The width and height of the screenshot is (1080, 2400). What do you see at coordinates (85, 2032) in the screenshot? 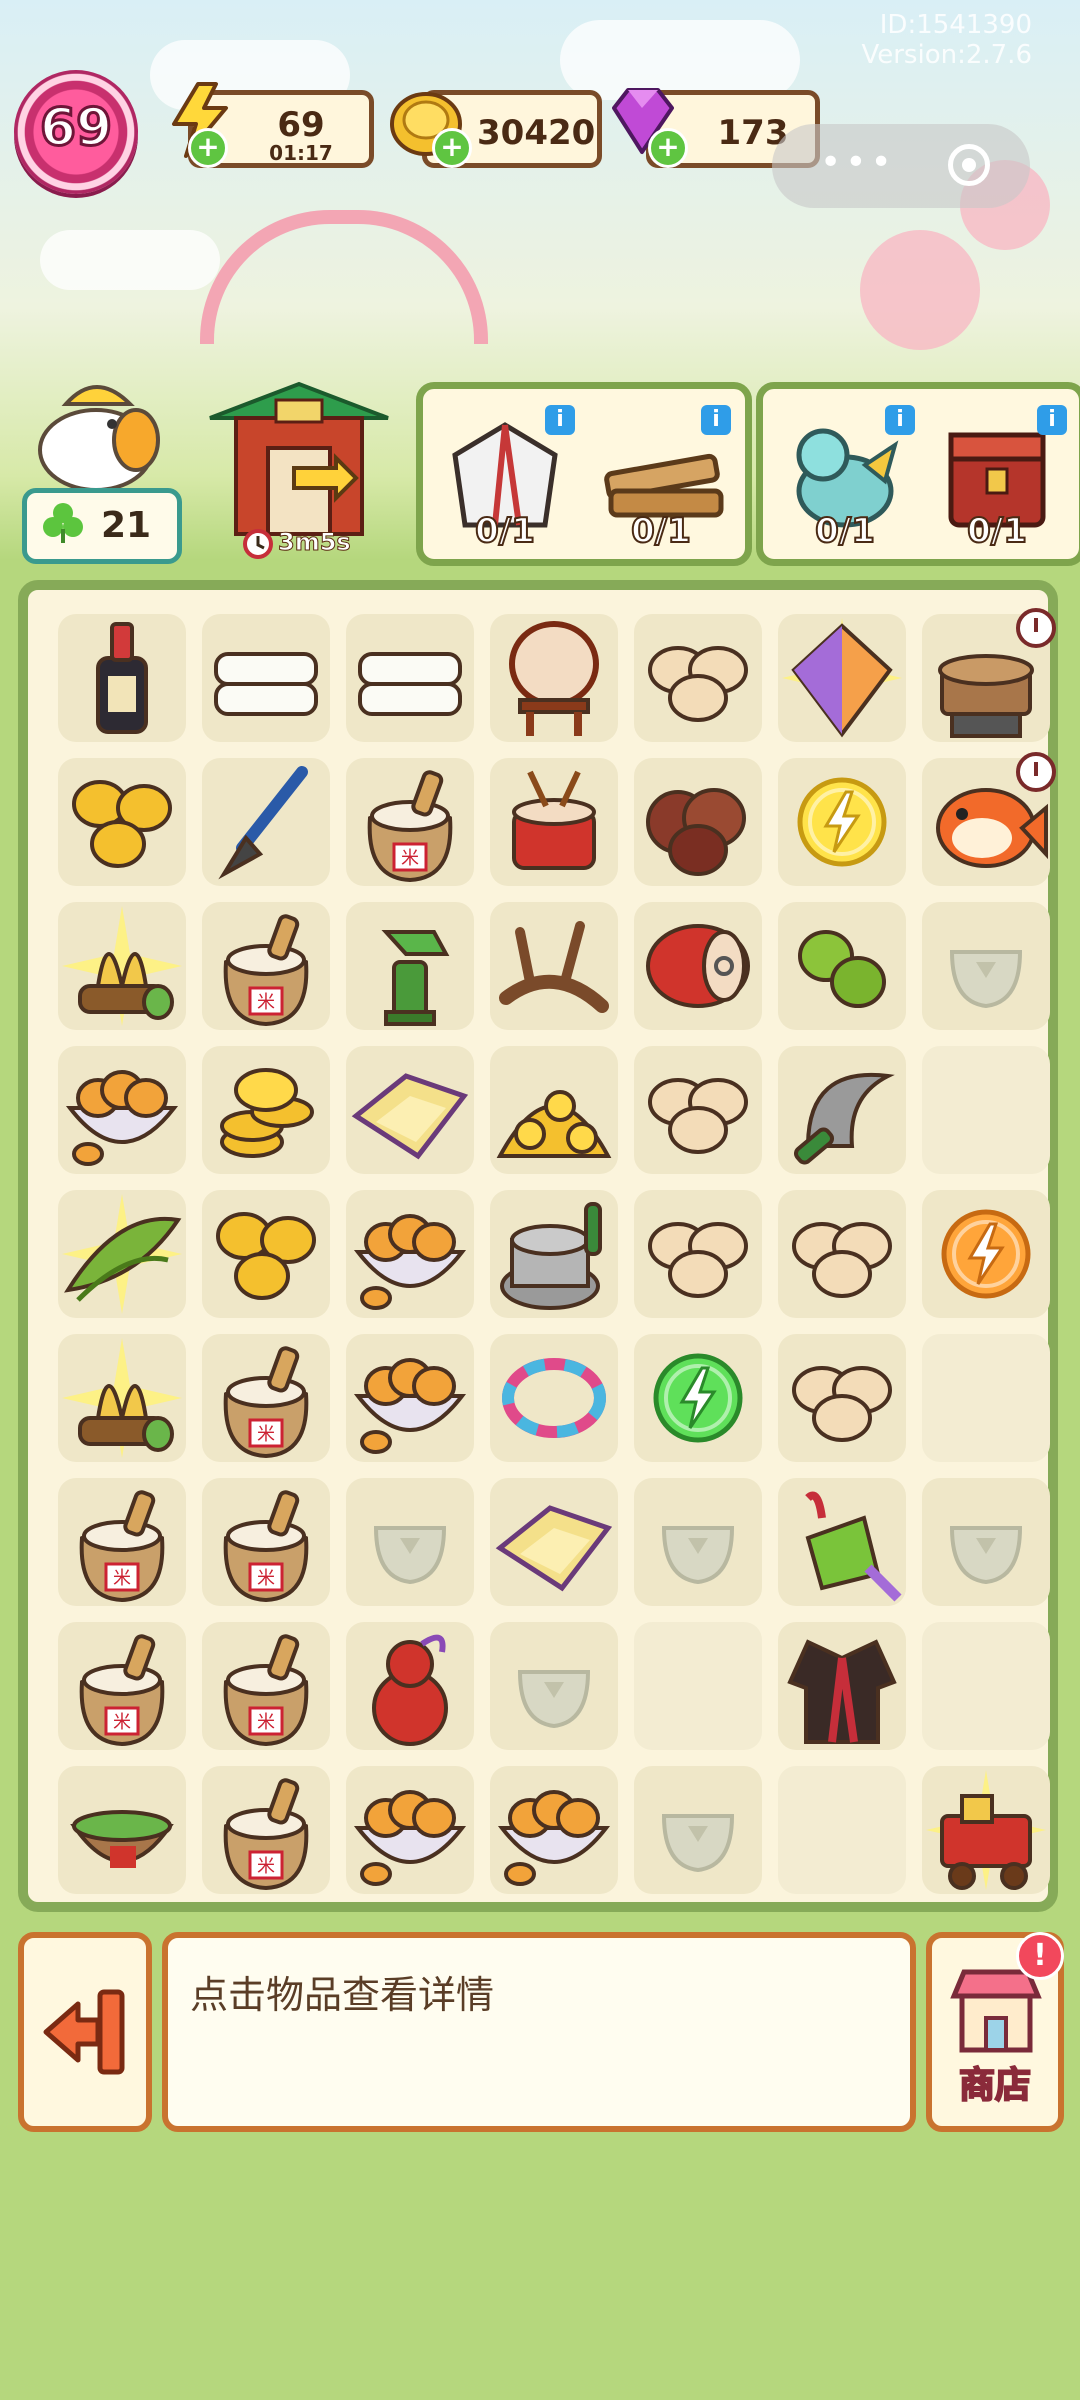
I see `exit-button` at bounding box center [85, 2032].